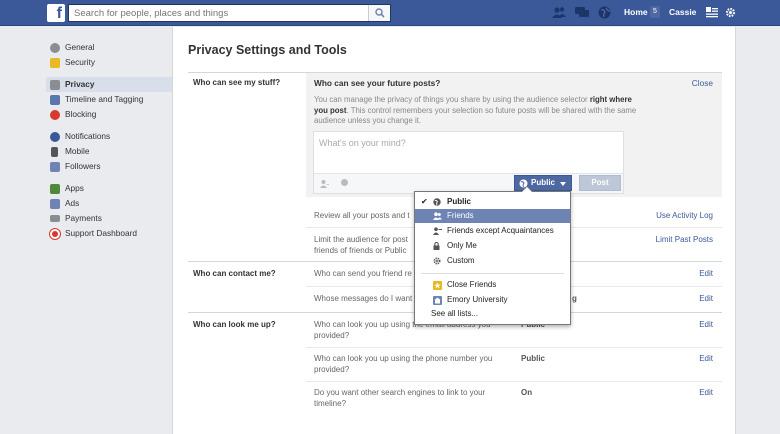  I want to click on menu-item-public: ✔ Public, so click(492, 202).